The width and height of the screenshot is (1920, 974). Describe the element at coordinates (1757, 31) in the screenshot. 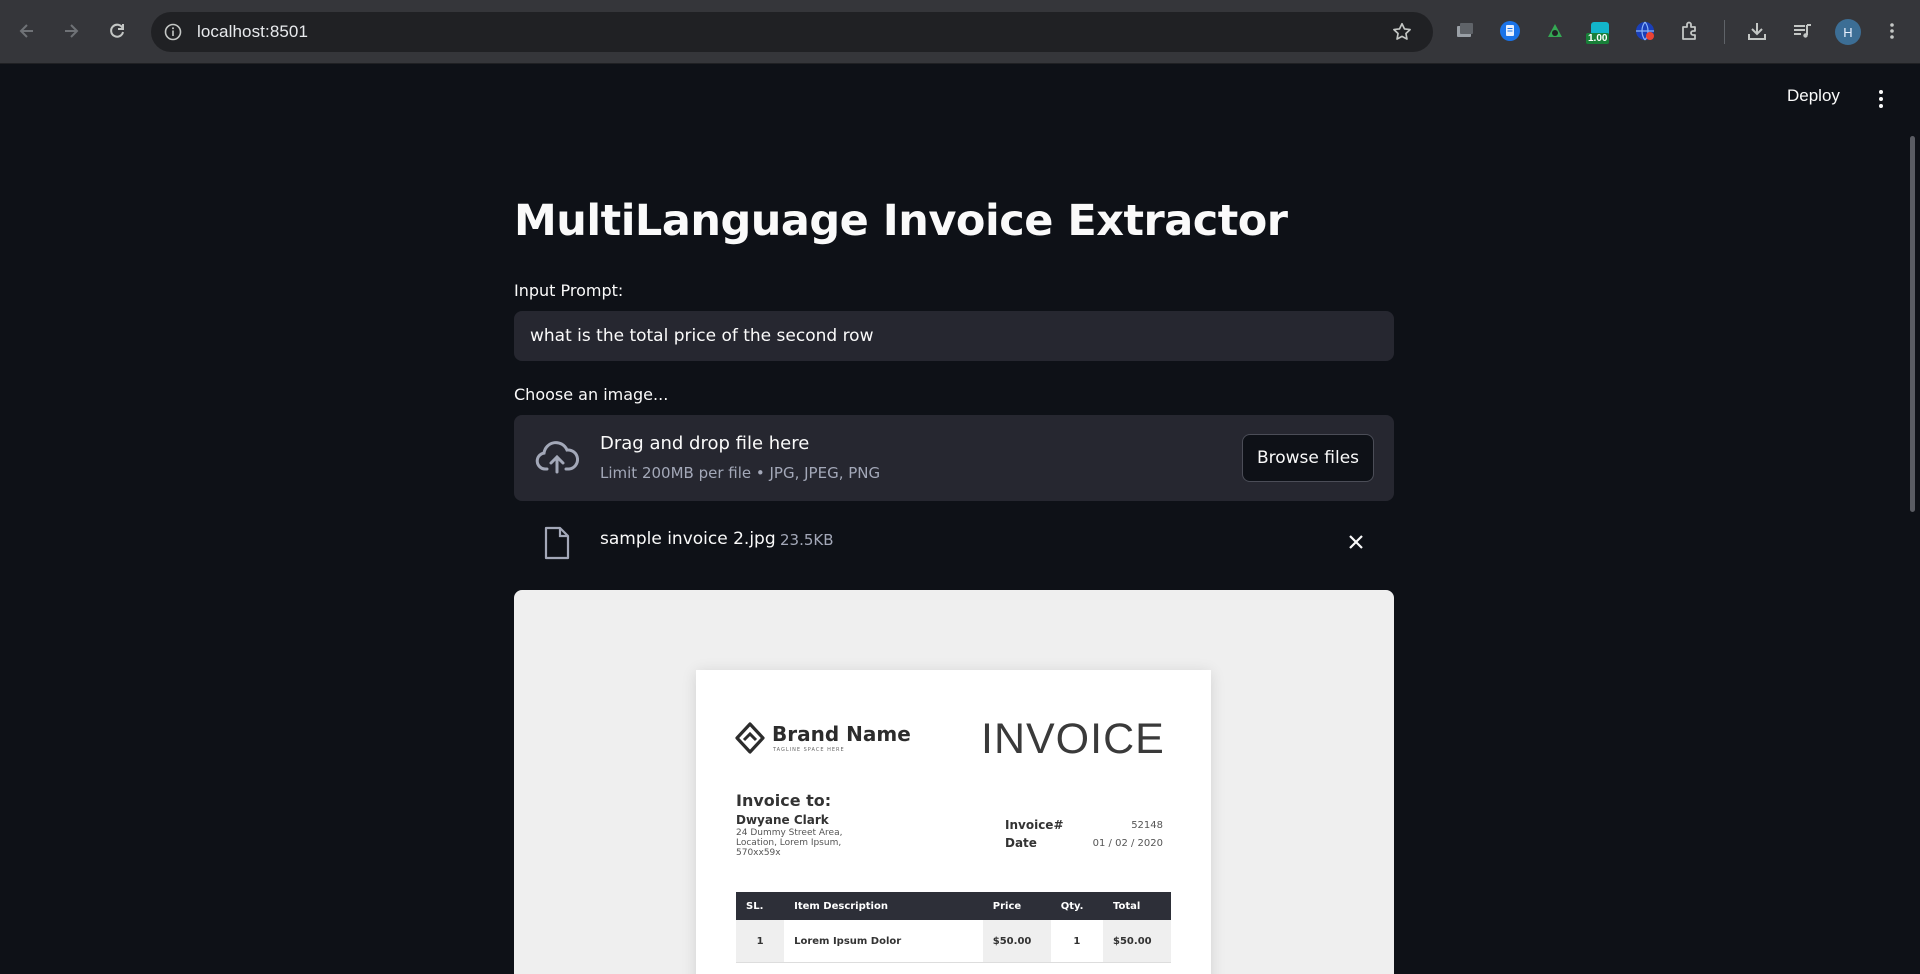

I see `download-icon` at that location.